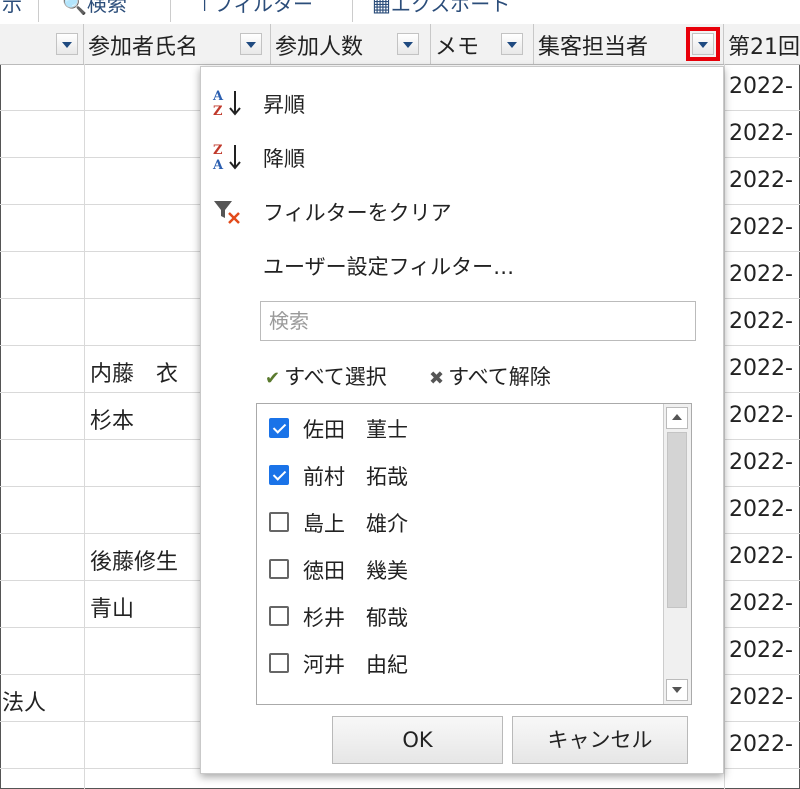  I want to click on search-icon: 🔍, so click(74, 8).